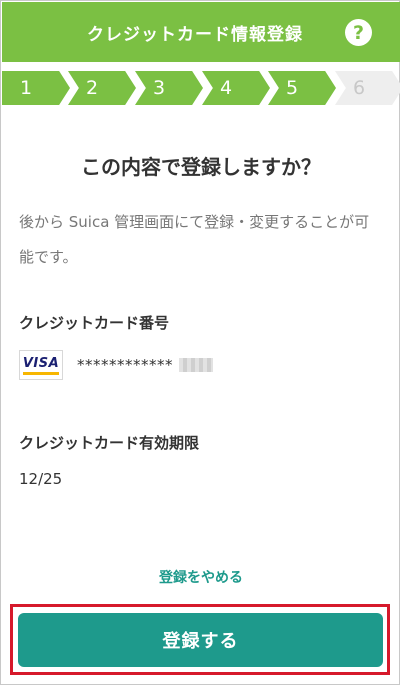 This screenshot has width=400, height=685. What do you see at coordinates (109, 443) in the screenshot?
I see `expiry-label: クレジットカード有効期限` at bounding box center [109, 443].